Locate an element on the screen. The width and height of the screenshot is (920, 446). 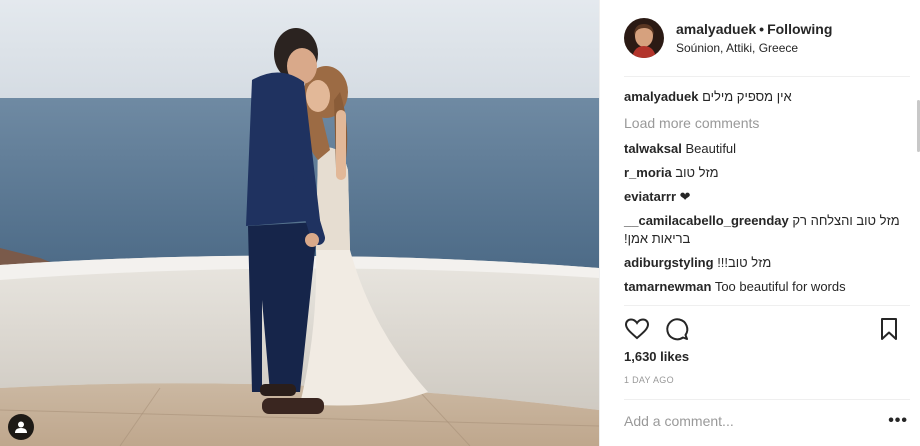
caption-text: אין מספיק מילים is located at coordinates (747, 96).